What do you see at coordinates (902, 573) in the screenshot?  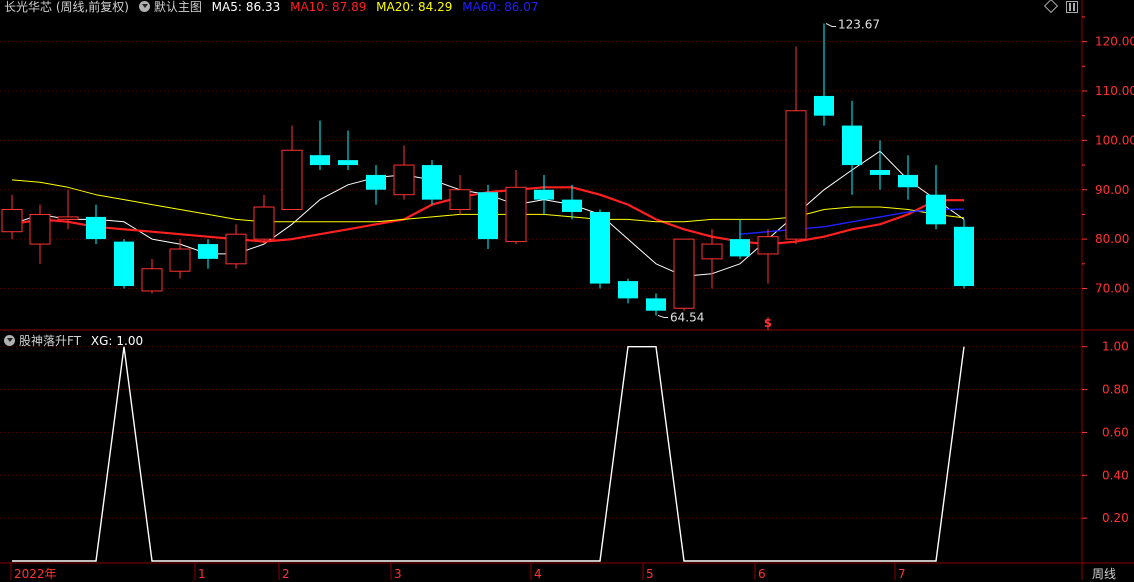 I see `time-tick-label: 7` at bounding box center [902, 573].